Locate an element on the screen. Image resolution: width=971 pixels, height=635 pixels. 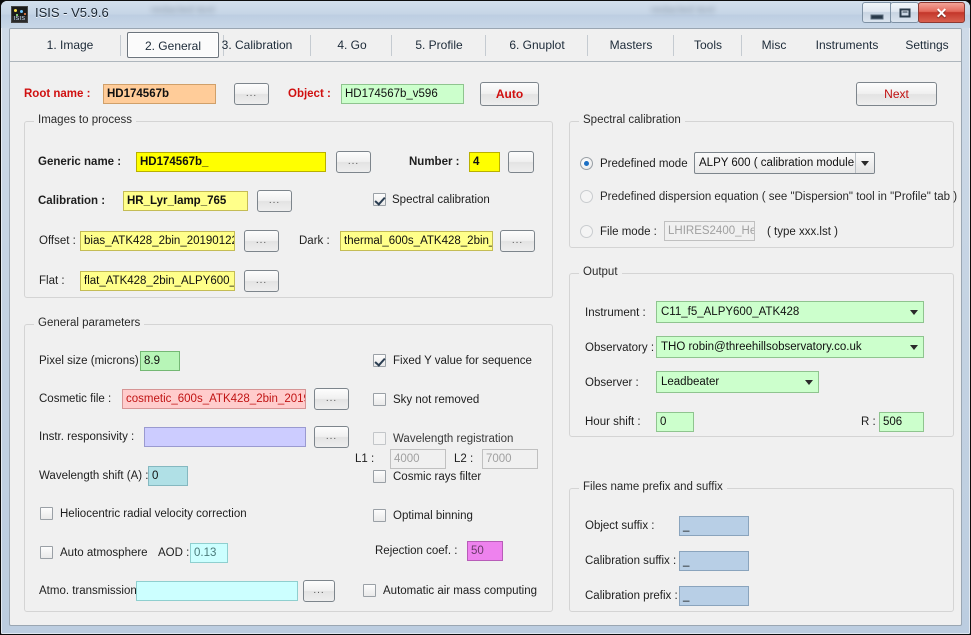
number-stepper-button is located at coordinates (521, 162).